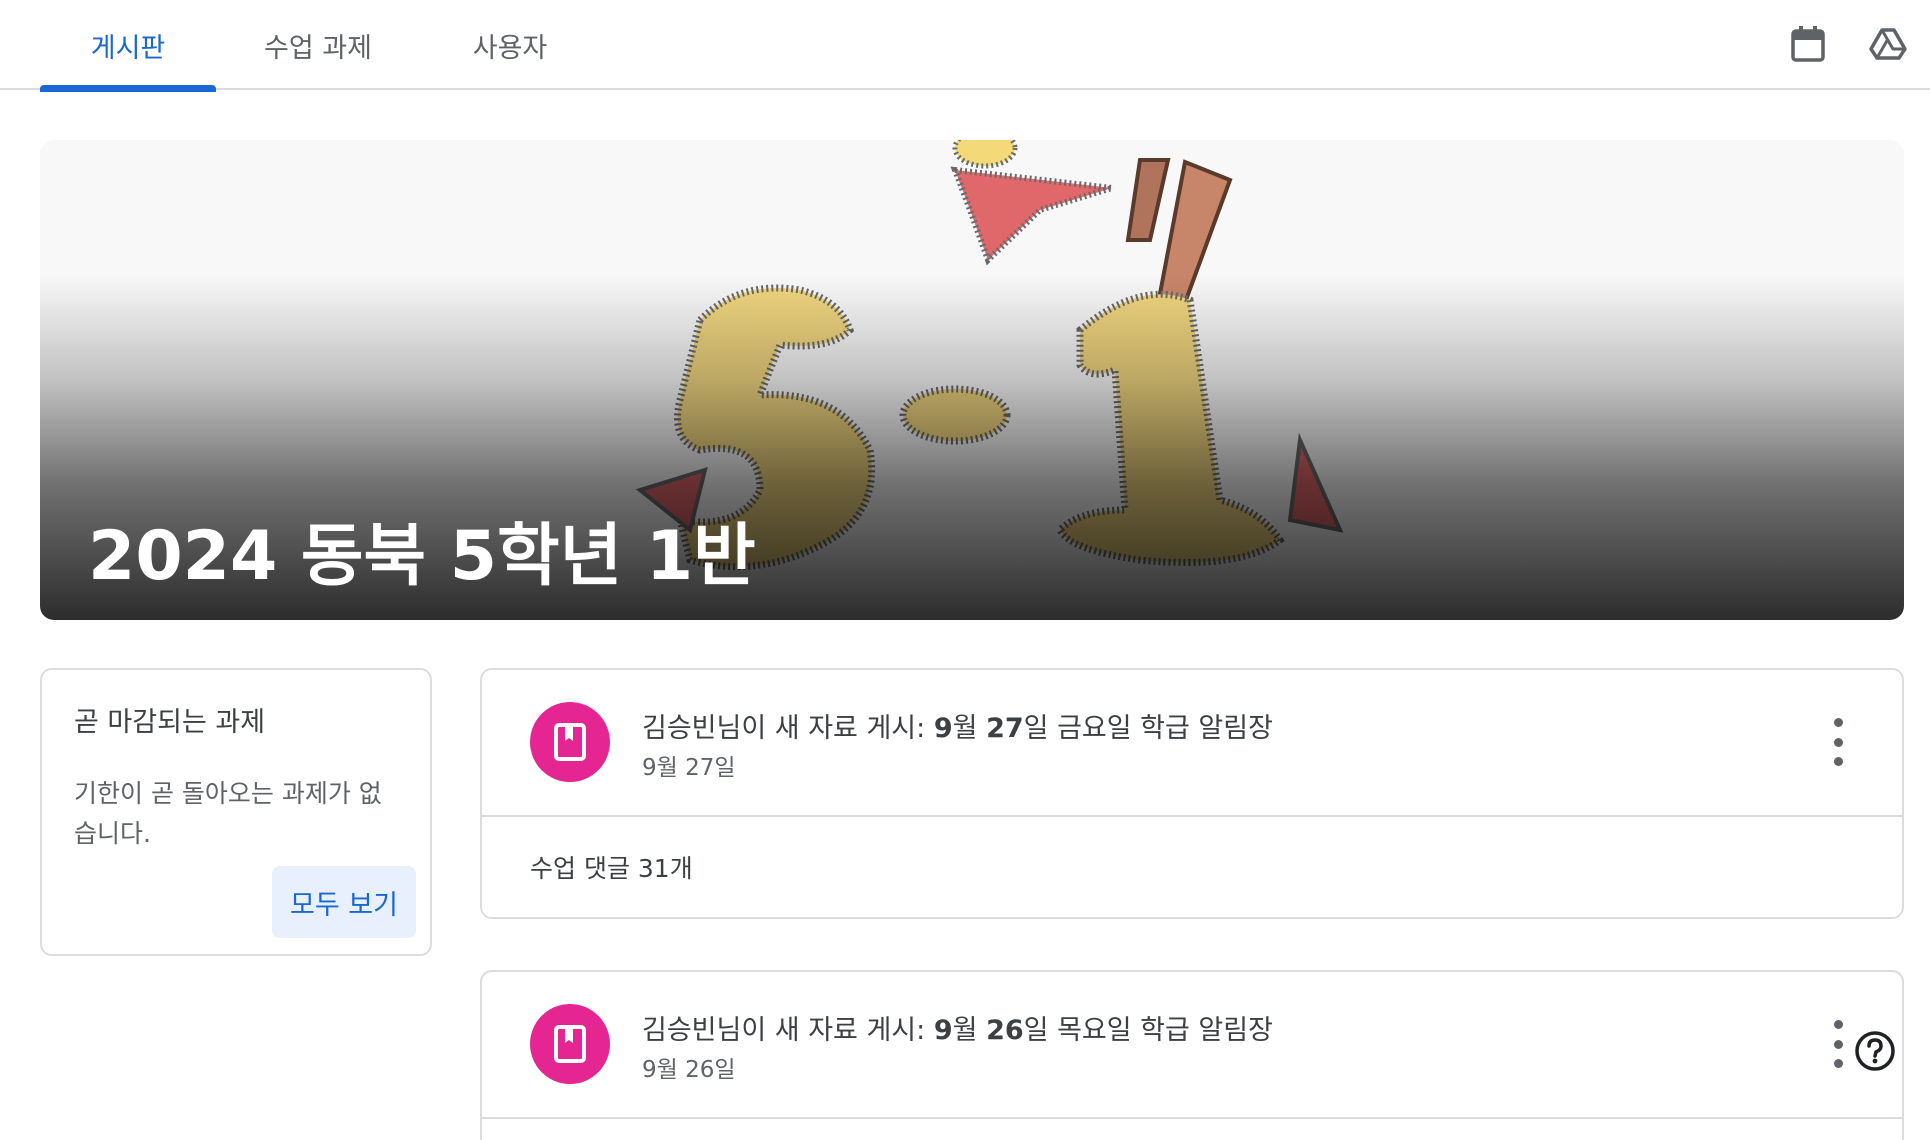 This screenshot has height=1140, width=1930. I want to click on help-icon, so click(1875, 1051).